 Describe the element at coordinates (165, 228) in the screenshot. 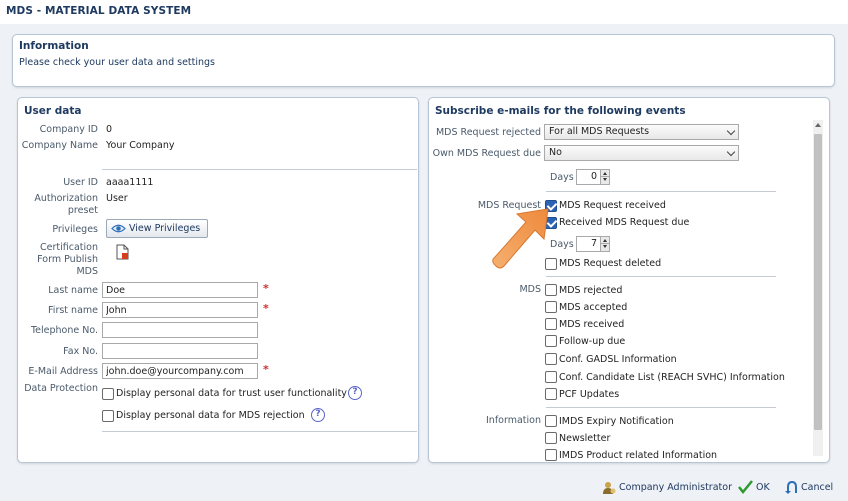

I see `view-privileges-label: View Privileges` at that location.